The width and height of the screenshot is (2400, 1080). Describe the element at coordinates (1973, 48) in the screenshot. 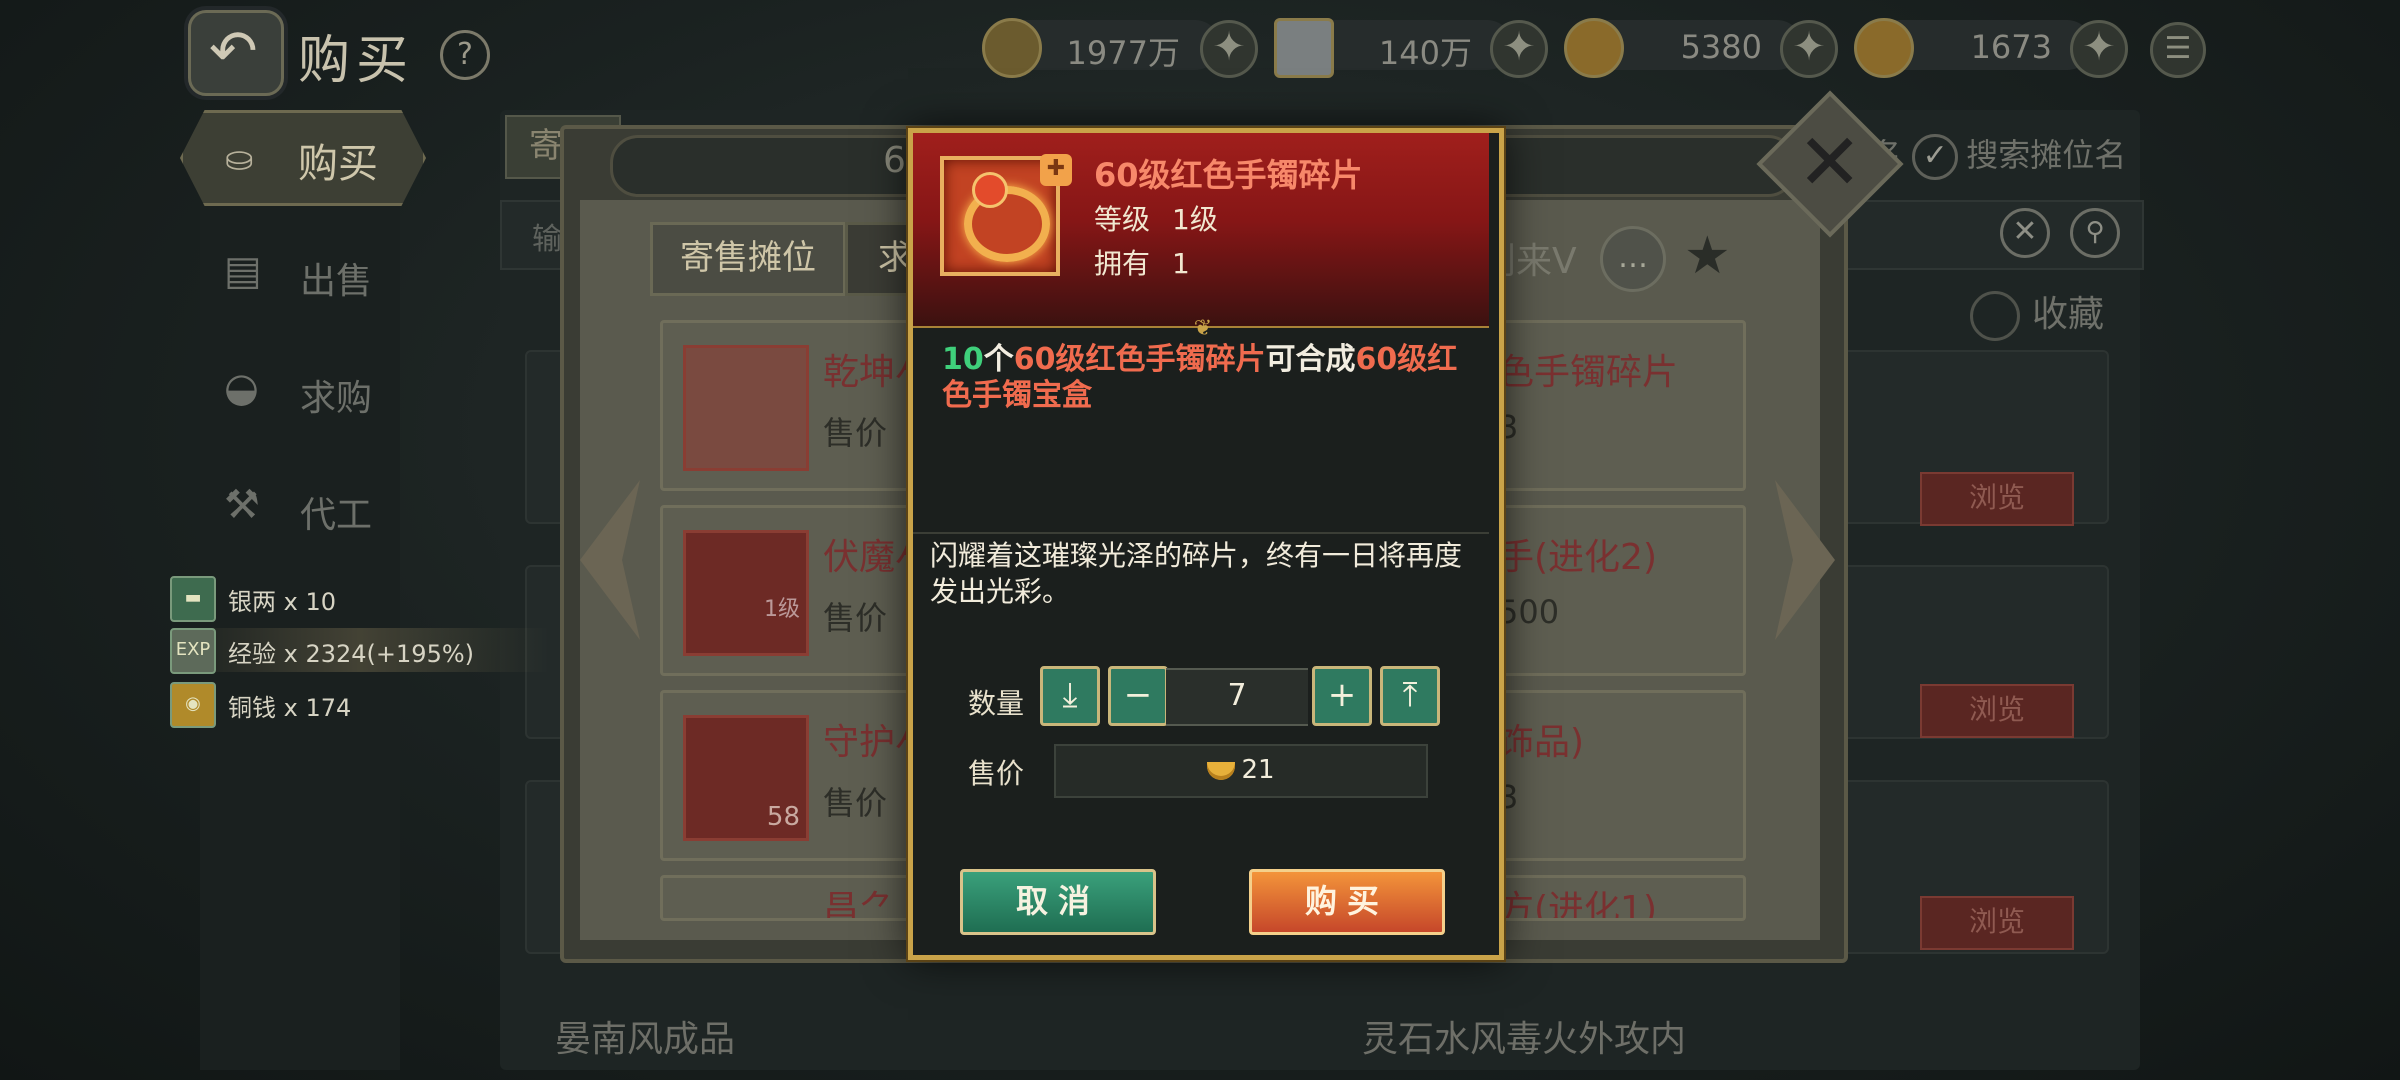

I see `currency-gold-bound: 1673` at that location.